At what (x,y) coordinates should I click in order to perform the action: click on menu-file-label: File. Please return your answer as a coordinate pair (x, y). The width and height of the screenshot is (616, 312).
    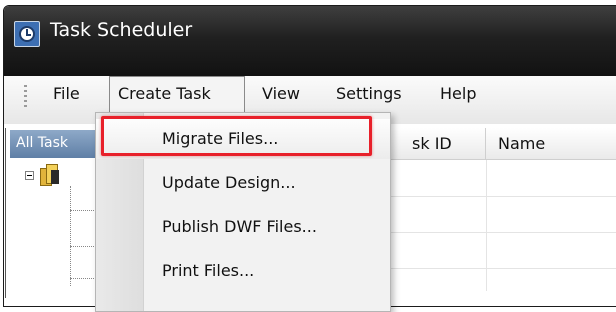
    Looking at the image, I should click on (66, 93).